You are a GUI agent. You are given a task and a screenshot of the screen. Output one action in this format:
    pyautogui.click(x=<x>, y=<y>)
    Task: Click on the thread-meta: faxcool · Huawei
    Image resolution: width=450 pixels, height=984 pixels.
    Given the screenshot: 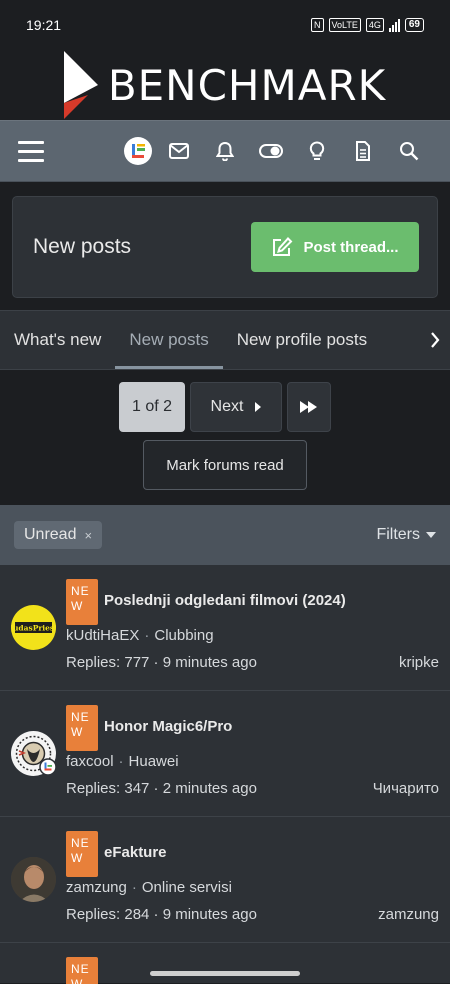 What is the action you would take?
    pyautogui.click(x=122, y=761)
    